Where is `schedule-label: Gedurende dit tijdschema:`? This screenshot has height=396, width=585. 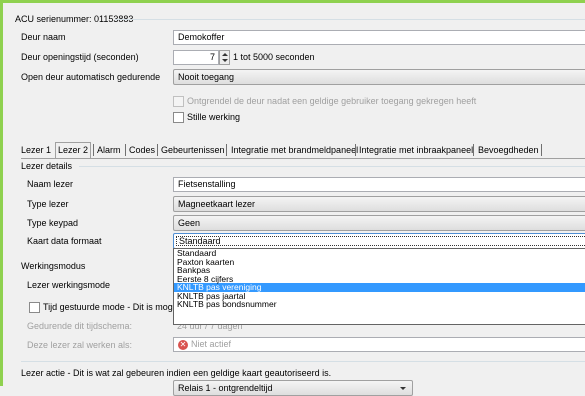
schedule-label: Gedurende dit tijdschema: is located at coordinates (80, 326).